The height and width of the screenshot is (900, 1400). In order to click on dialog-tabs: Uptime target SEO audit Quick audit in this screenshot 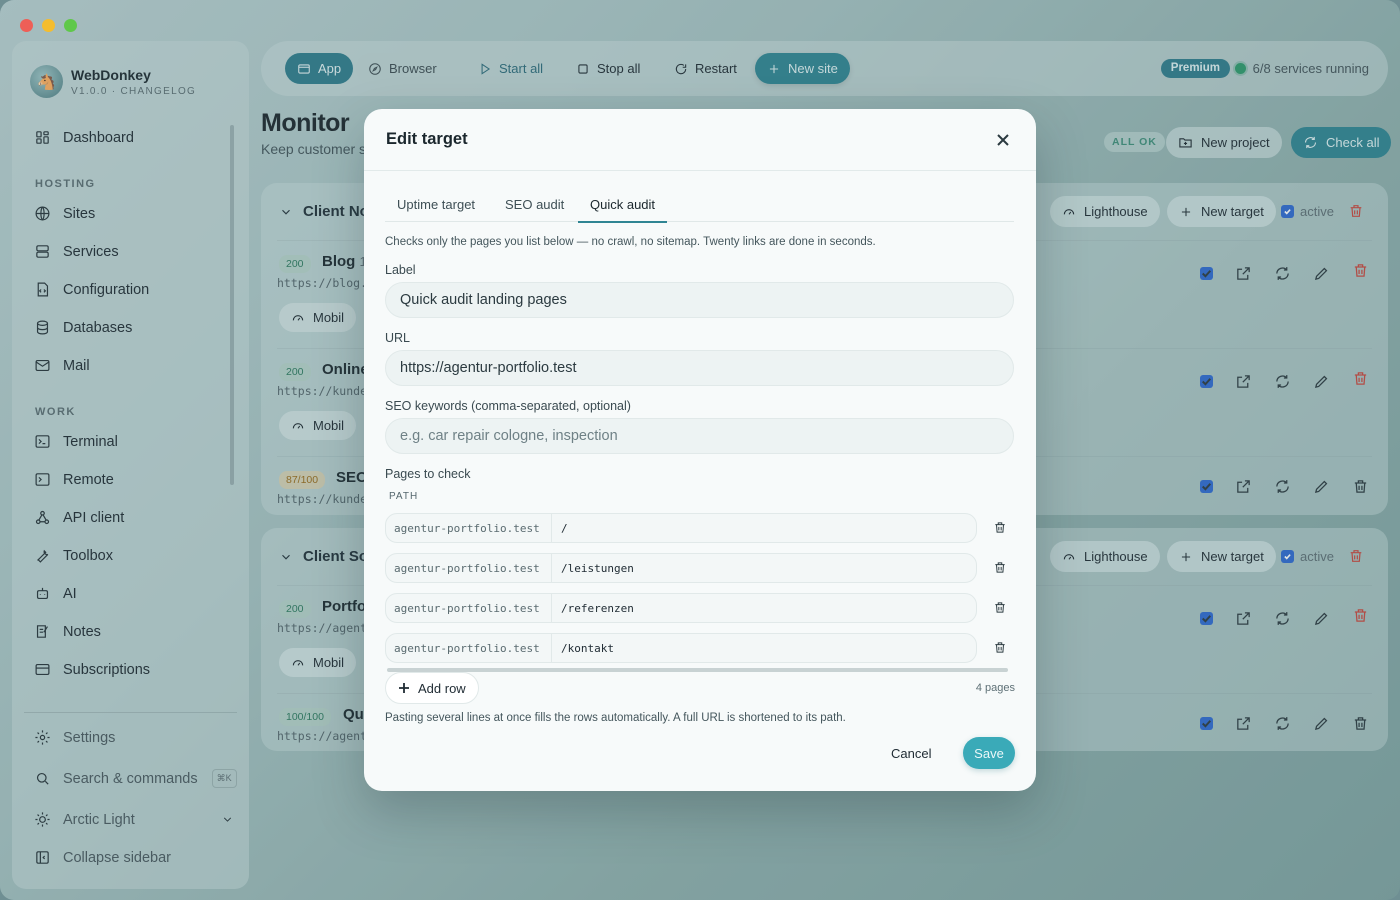, I will do `click(699, 207)`.